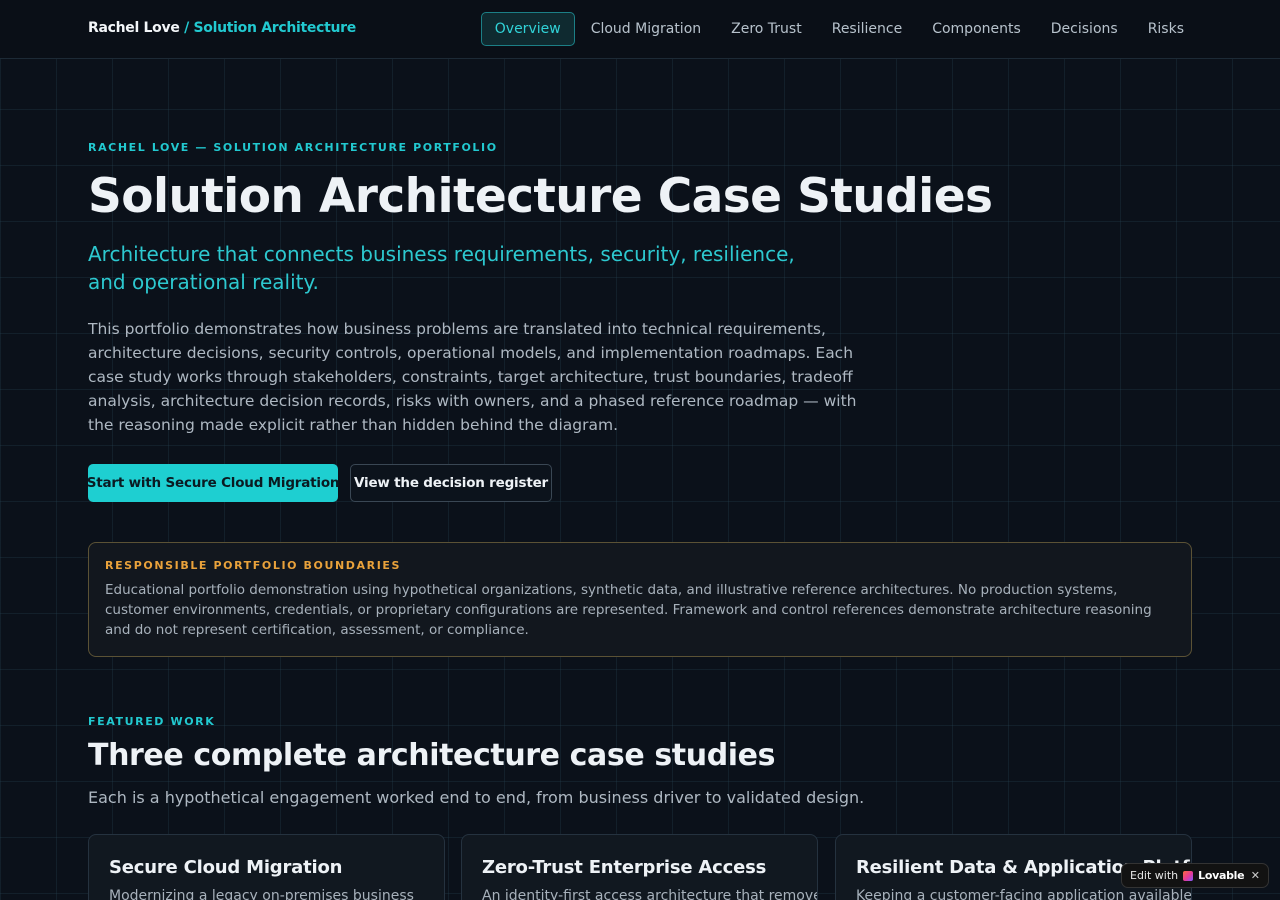 Image resolution: width=1280 pixels, height=900 pixels. What do you see at coordinates (1154, 875) in the screenshot?
I see `badge-prefix: Edit with` at bounding box center [1154, 875].